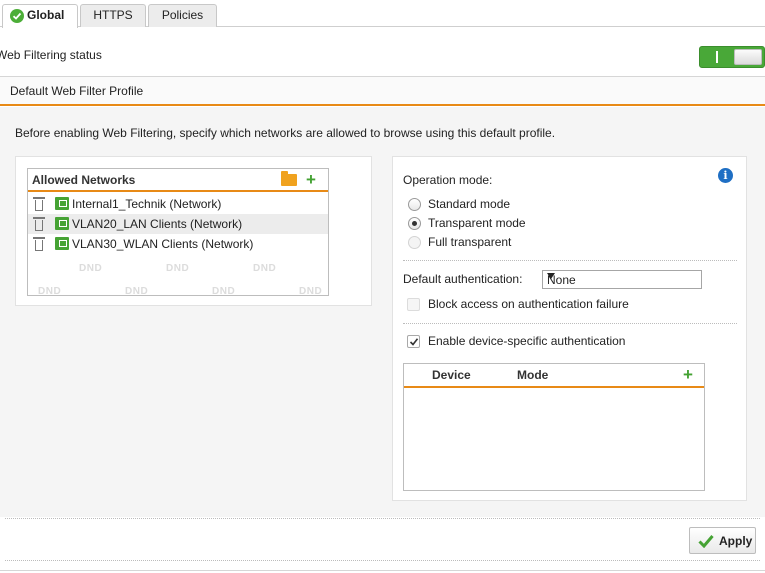  I want to click on tab-label: Policies, so click(182, 15).